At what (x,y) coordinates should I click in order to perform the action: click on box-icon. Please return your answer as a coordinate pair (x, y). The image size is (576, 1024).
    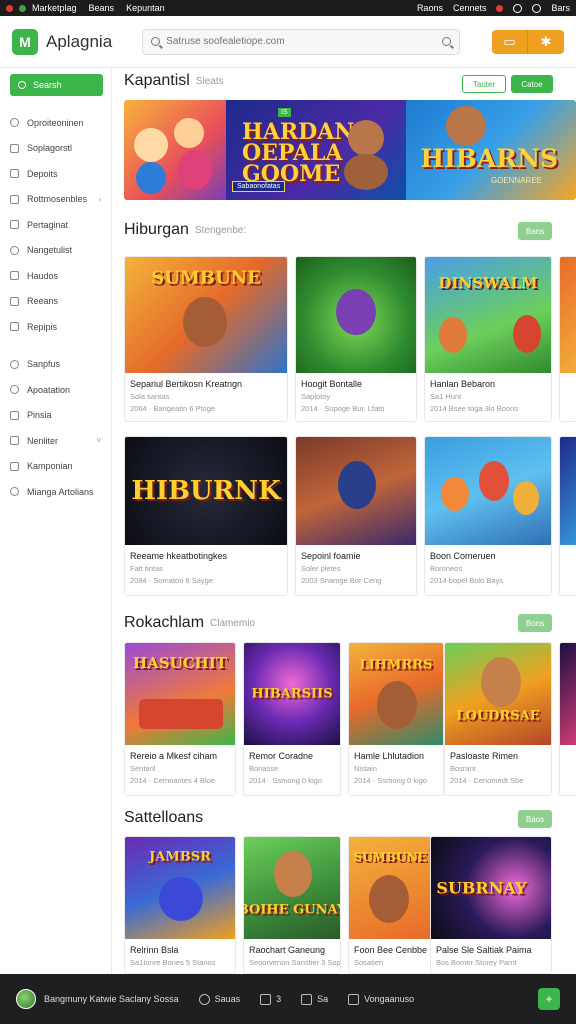
    Looking at the image, I should click on (14, 327).